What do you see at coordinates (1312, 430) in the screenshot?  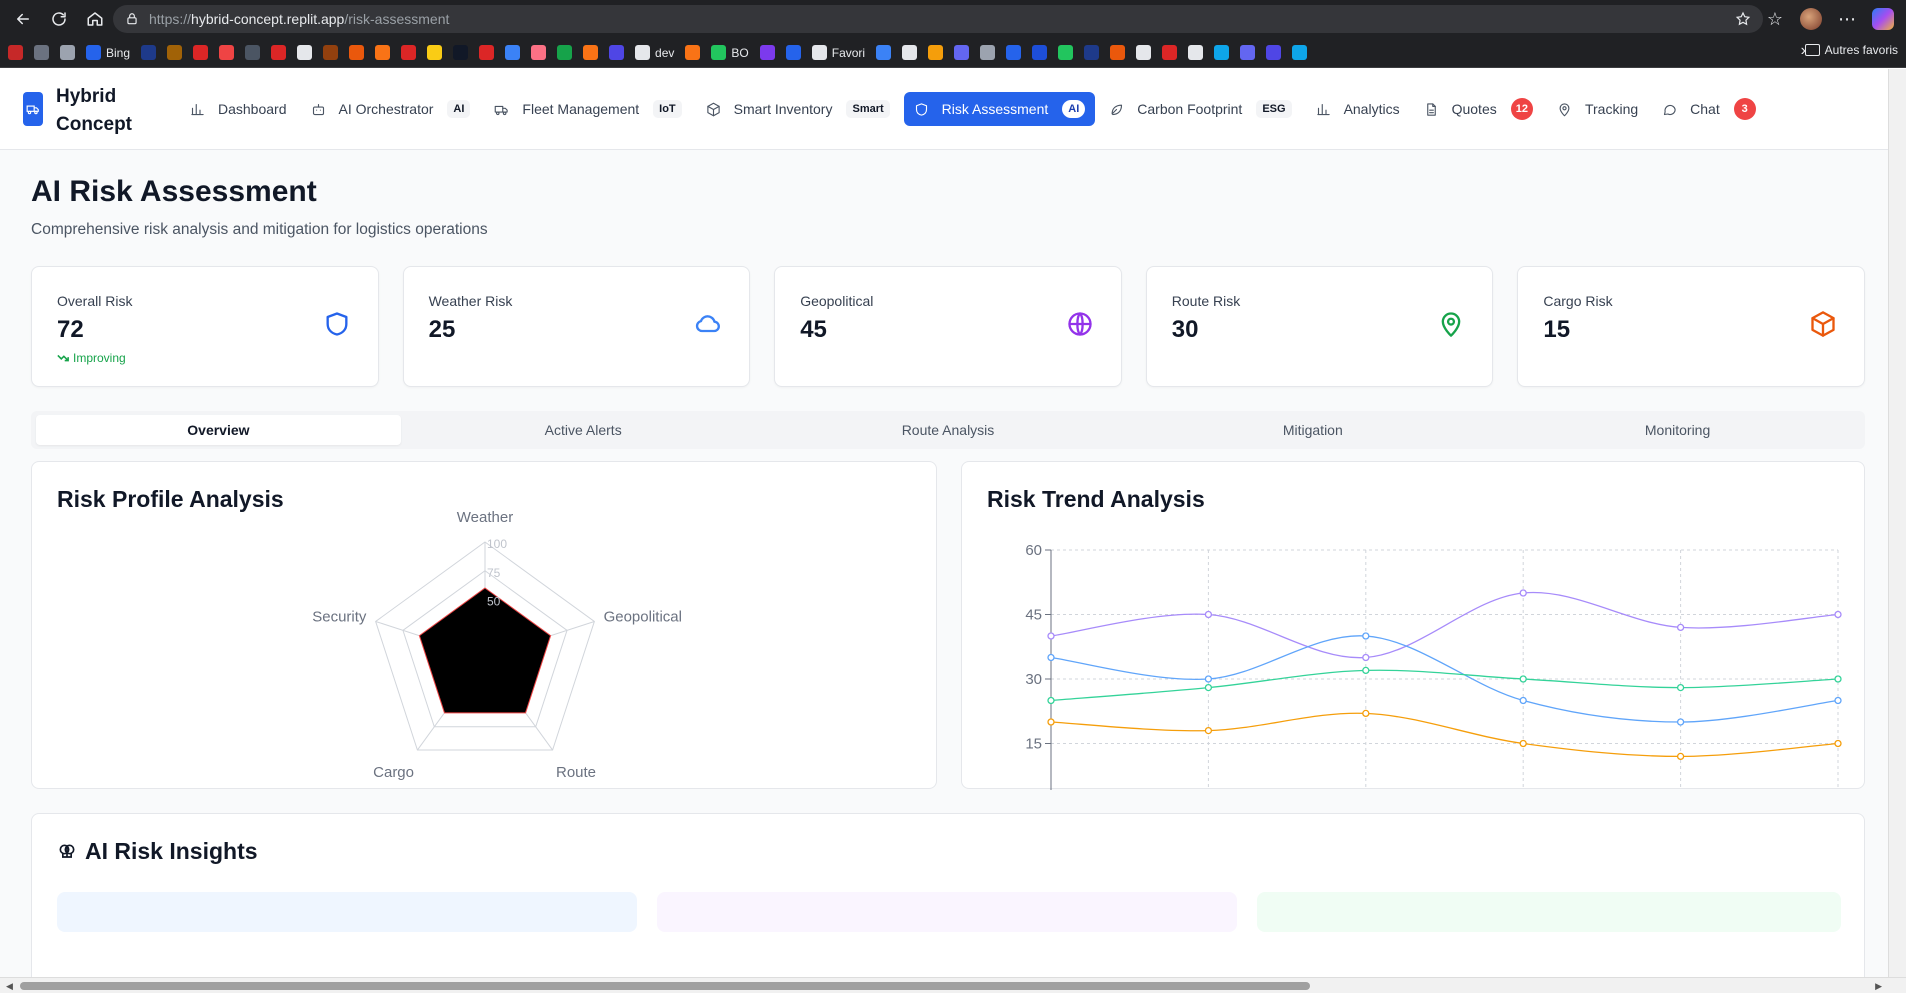 I see `tab-mitigation: Mitigation` at bounding box center [1312, 430].